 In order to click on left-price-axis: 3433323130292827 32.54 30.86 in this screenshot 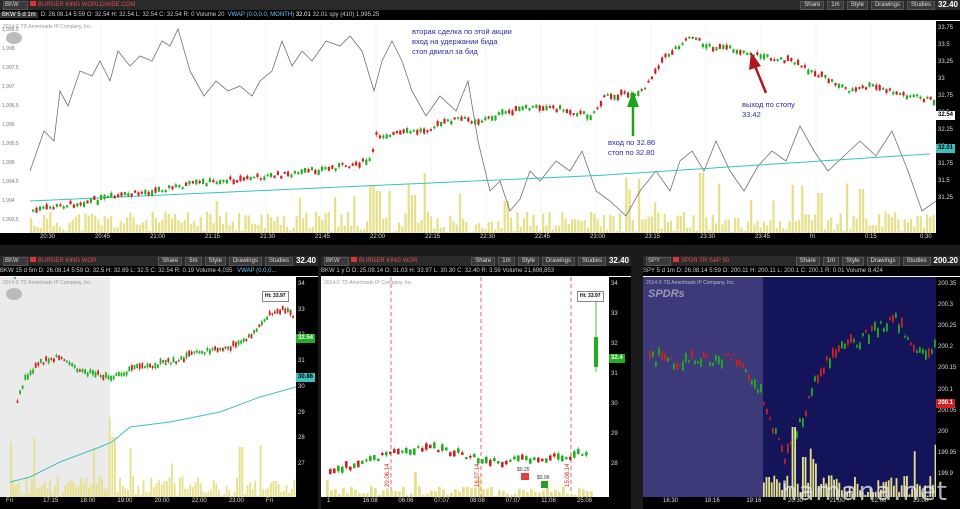, I will do `click(307, 393)`.